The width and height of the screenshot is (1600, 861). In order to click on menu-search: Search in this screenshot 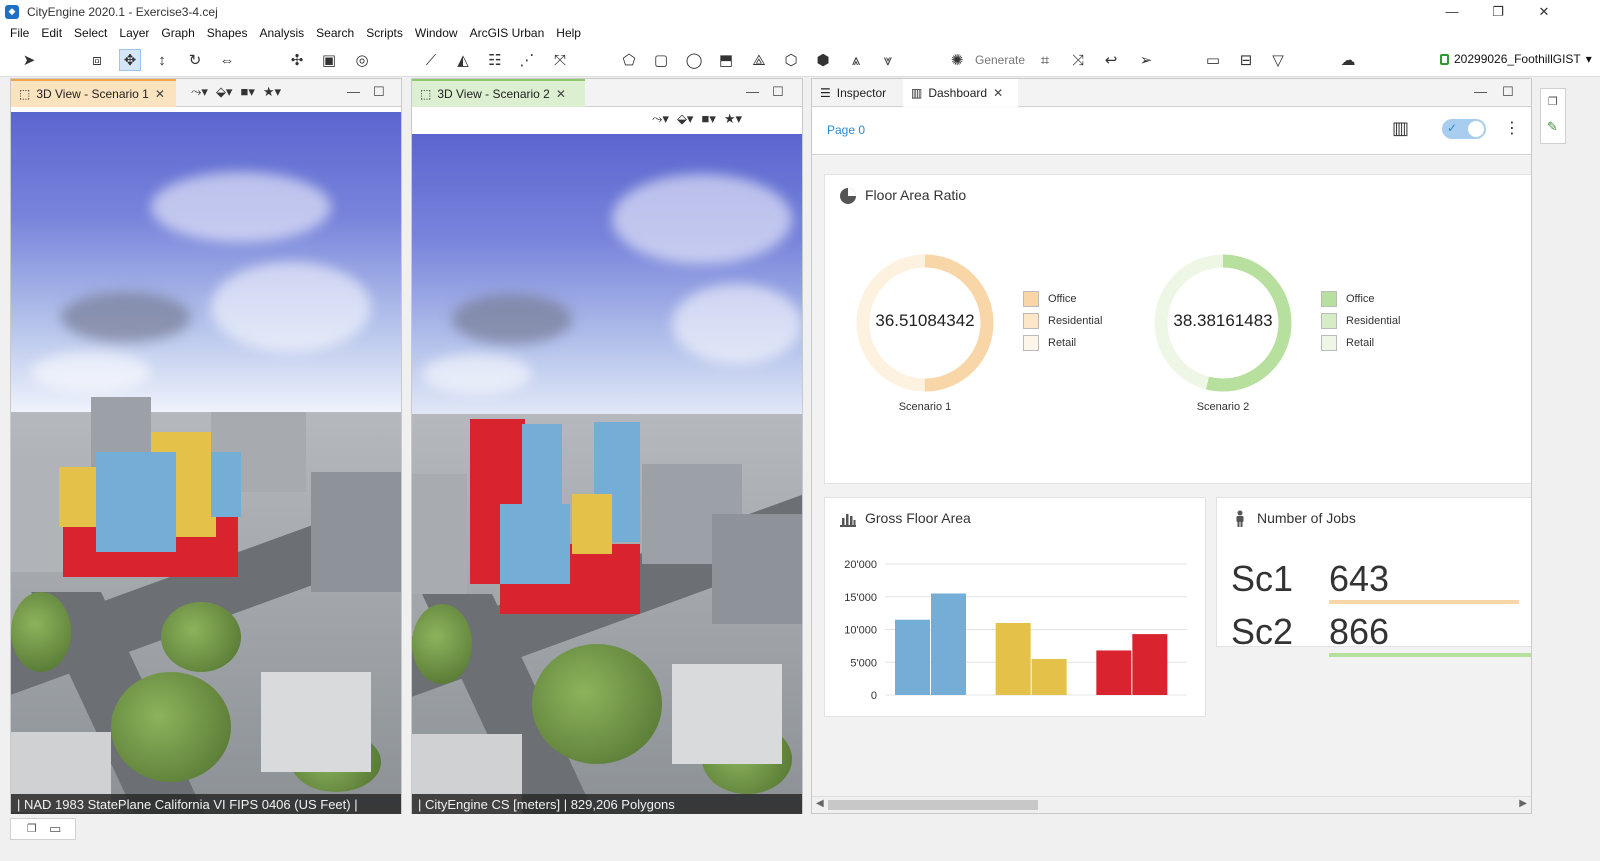, I will do `click(335, 33)`.